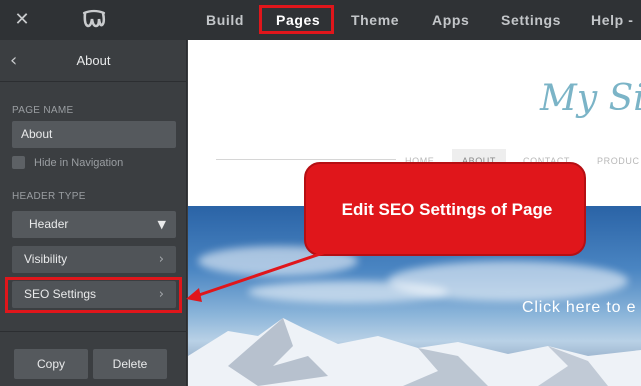  Describe the element at coordinates (78, 163) in the screenshot. I see `hide-navigation-label: Hide in Navigation` at that location.